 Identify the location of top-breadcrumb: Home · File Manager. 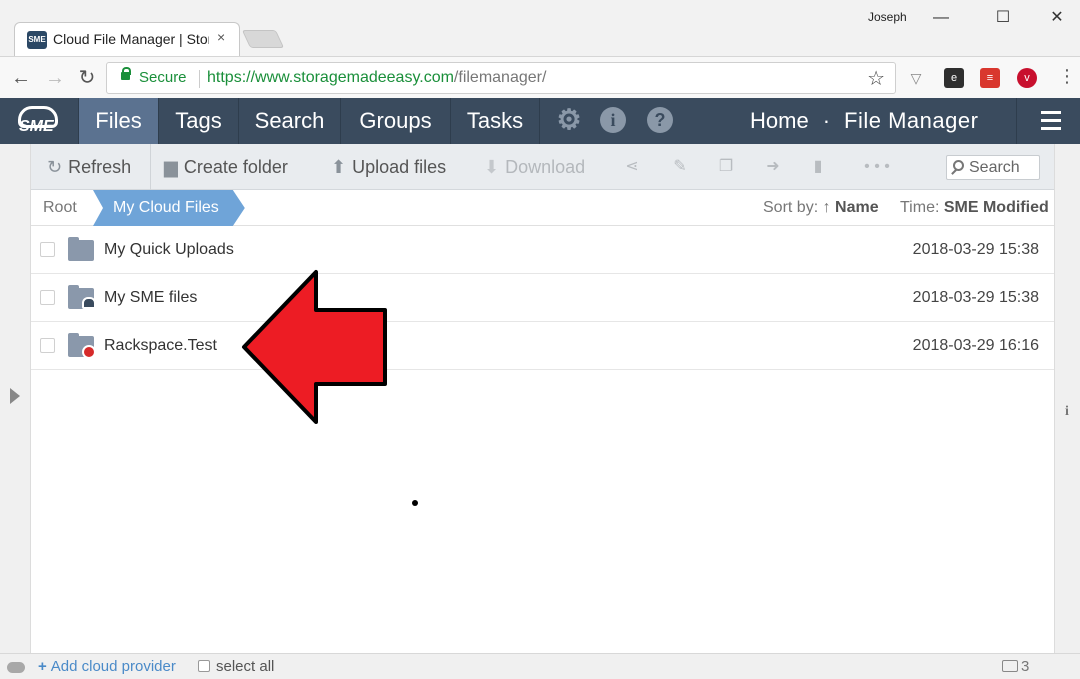
(864, 121).